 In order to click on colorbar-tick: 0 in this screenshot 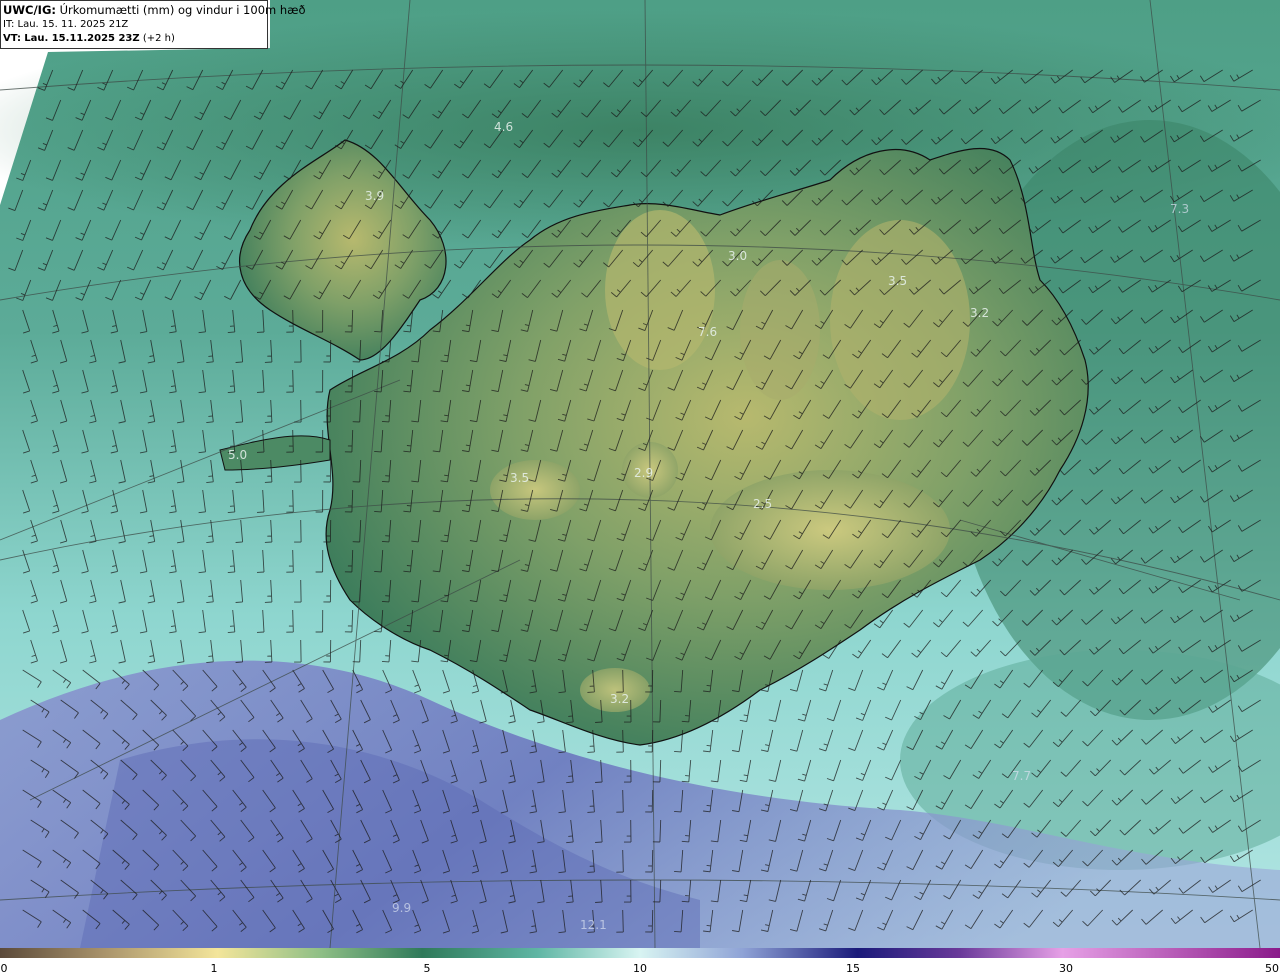, I will do `click(4, 968)`.